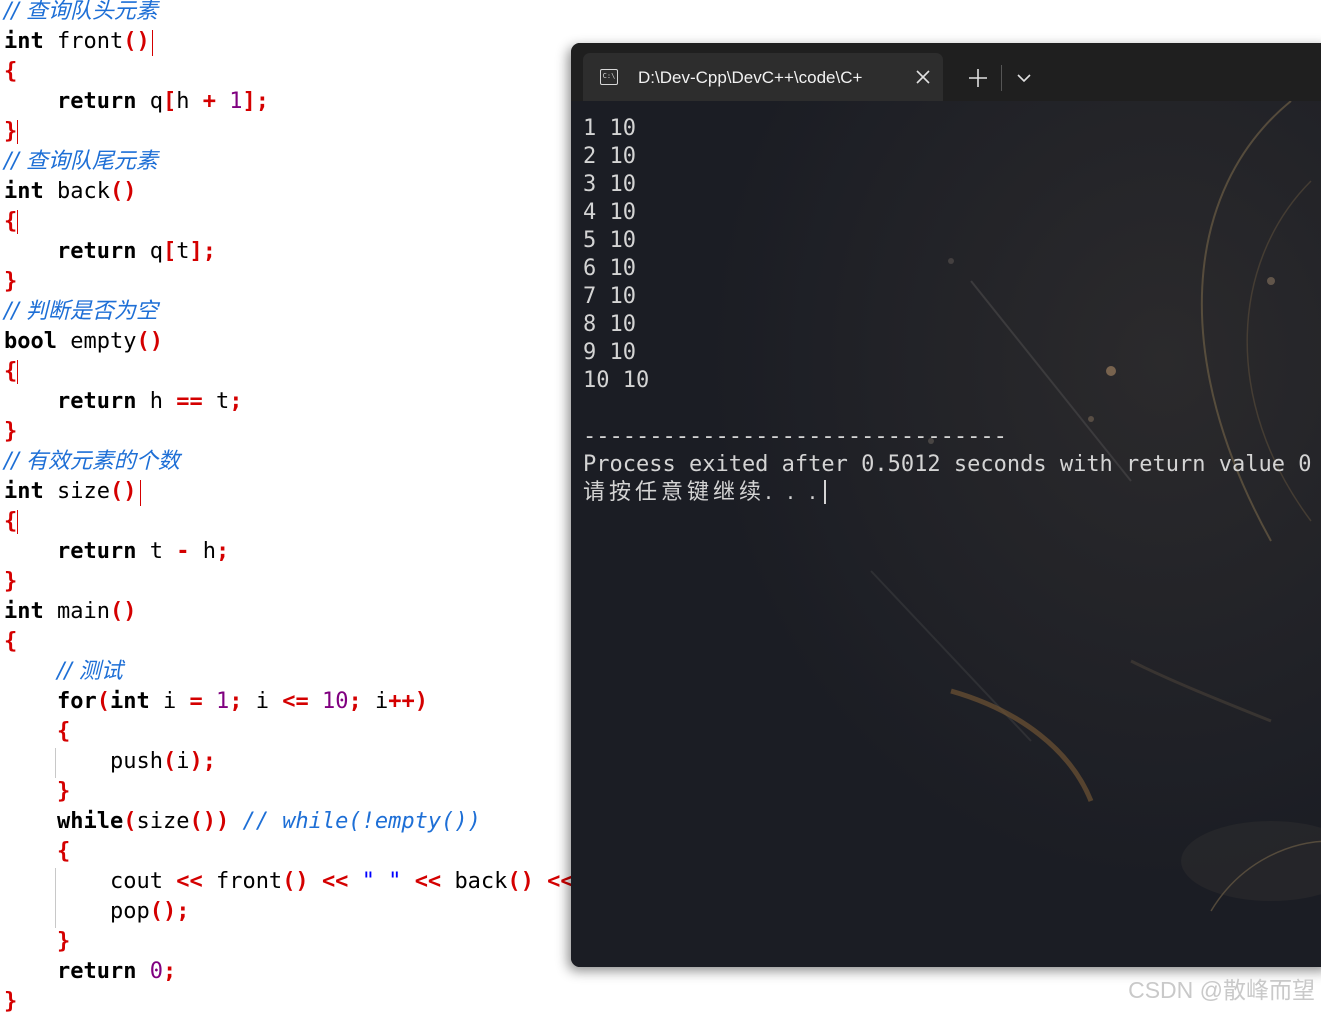  What do you see at coordinates (90, 41) in the screenshot?
I see `function-name: front` at bounding box center [90, 41].